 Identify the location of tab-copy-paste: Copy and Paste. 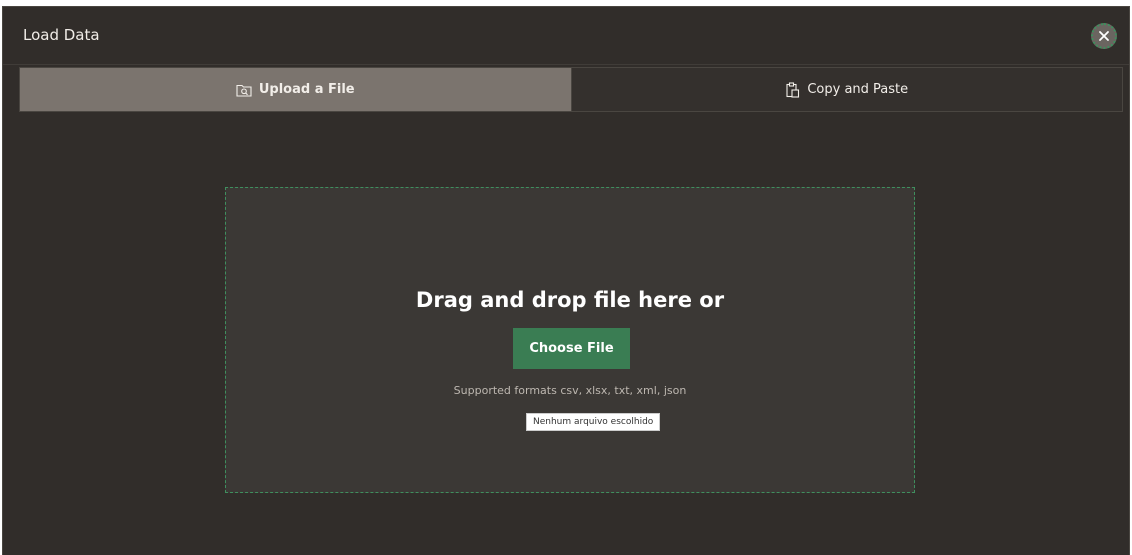
(846, 89).